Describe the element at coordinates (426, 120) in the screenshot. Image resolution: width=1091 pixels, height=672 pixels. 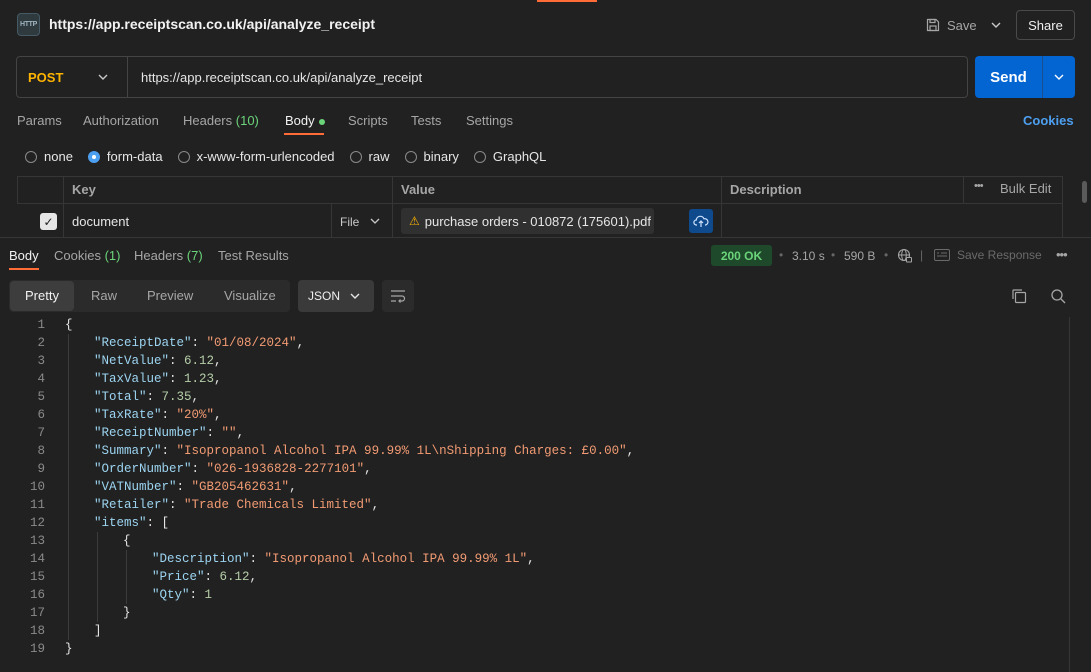
I see `tab-tests: Tests` at that location.